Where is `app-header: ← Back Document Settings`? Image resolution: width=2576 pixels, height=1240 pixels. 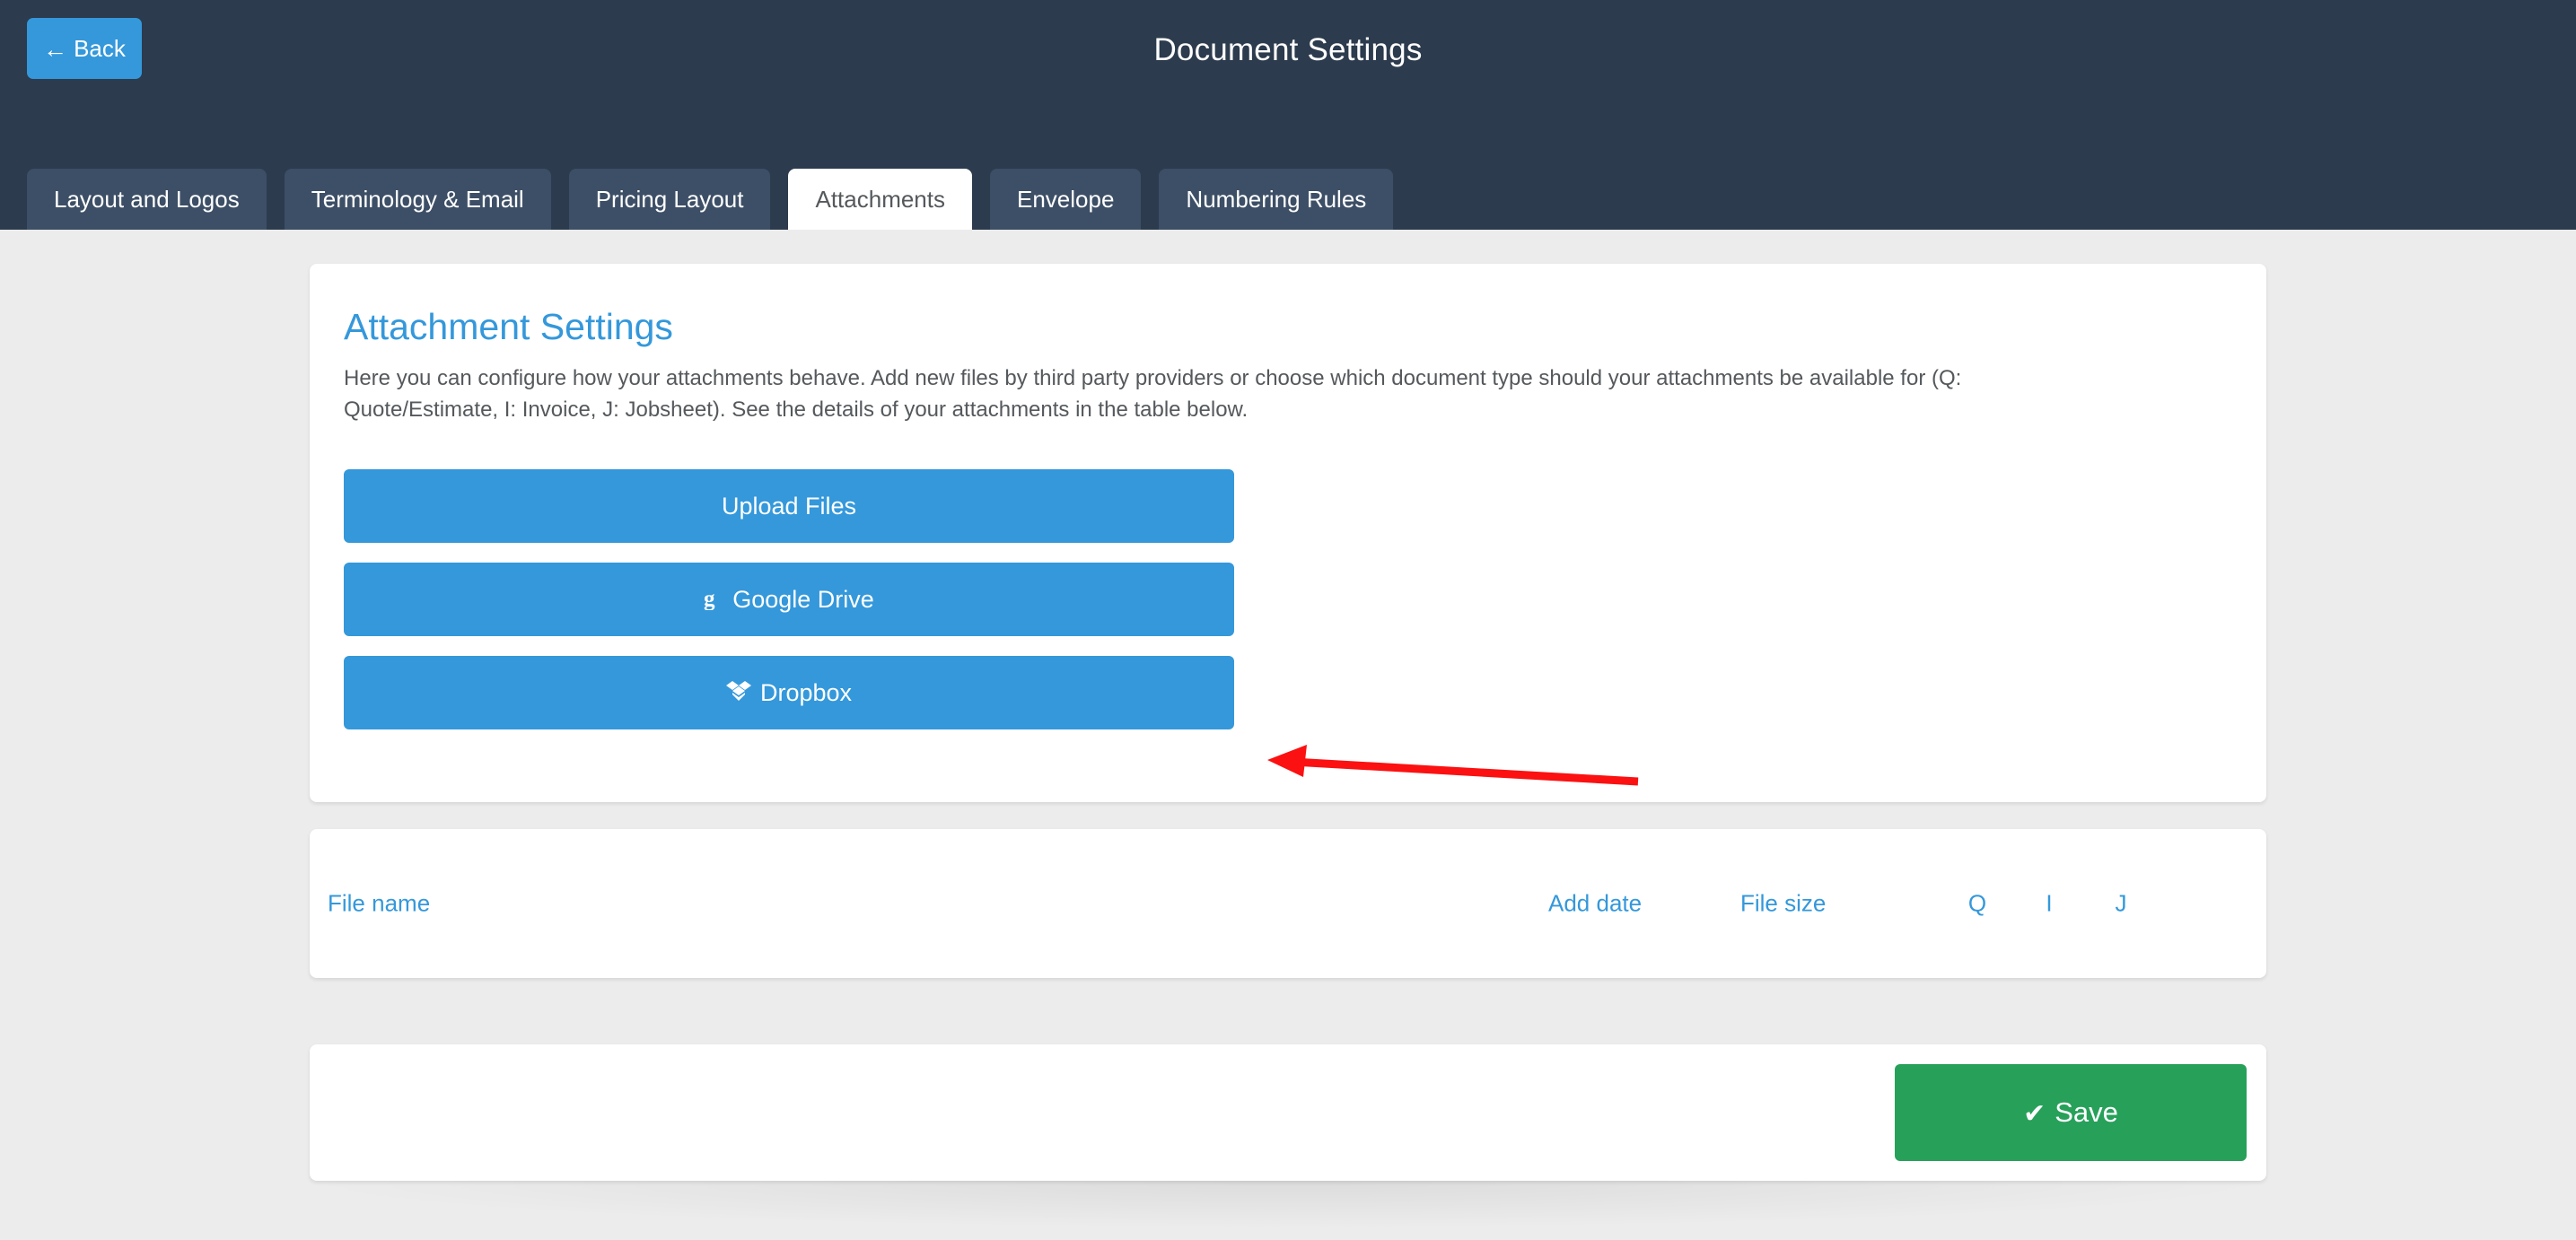 app-header: ← Back Document Settings is located at coordinates (1288, 81).